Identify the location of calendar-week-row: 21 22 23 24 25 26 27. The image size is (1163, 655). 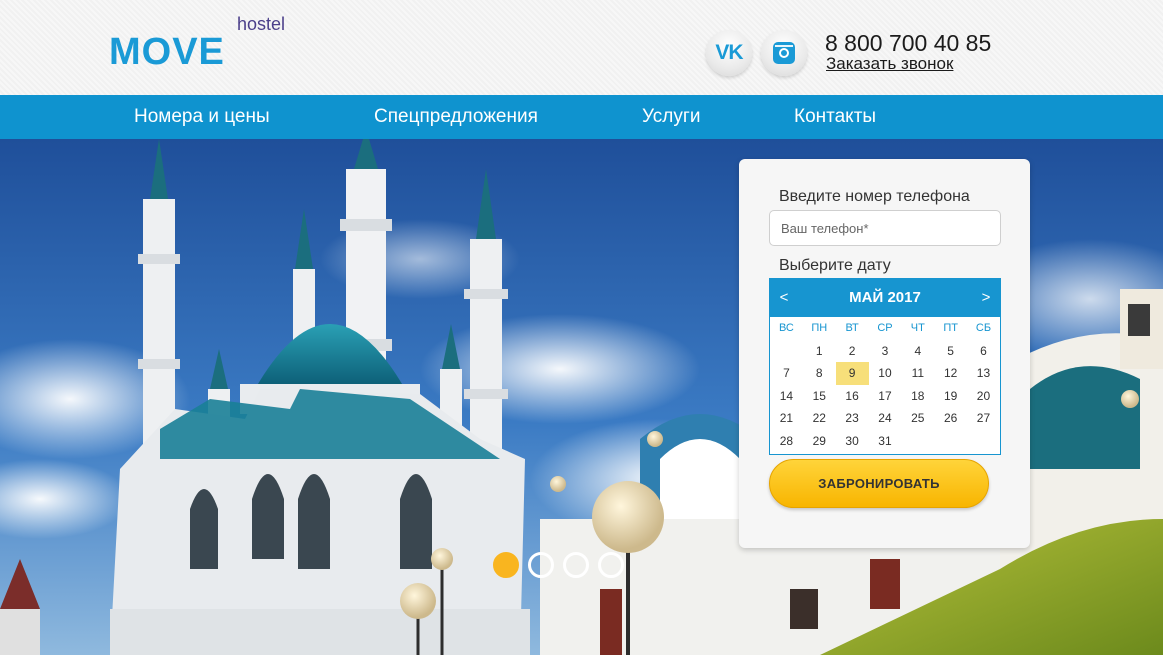
(885, 418).